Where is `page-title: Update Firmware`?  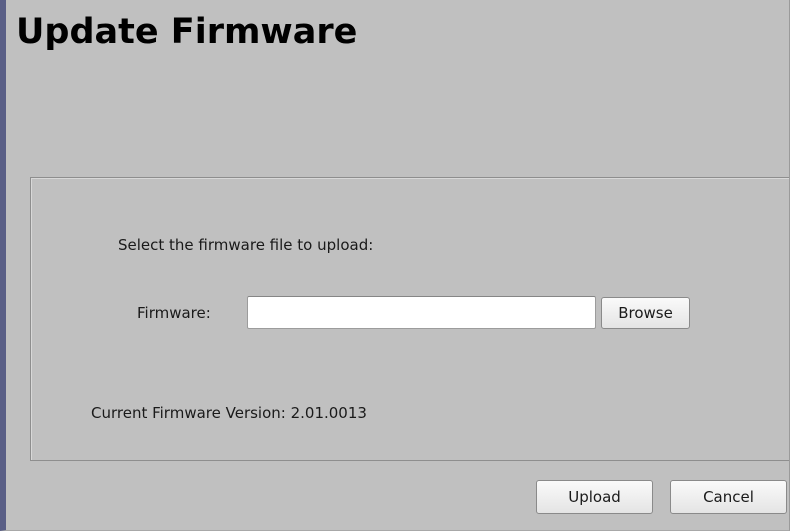
page-title: Update Firmware is located at coordinates (187, 32).